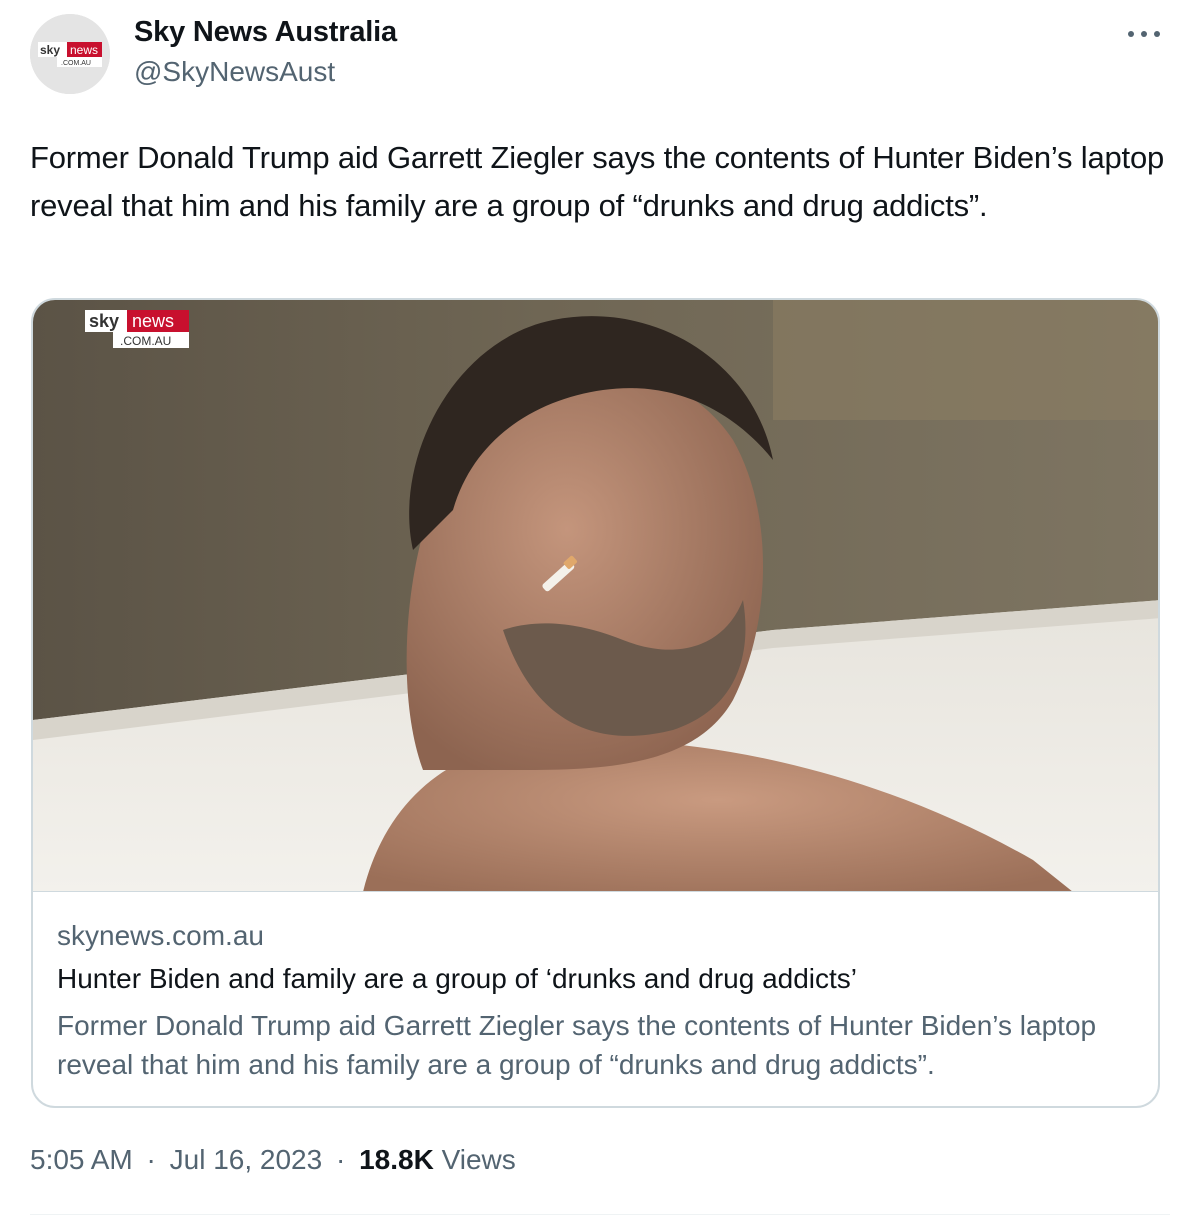 This screenshot has width=1200, height=1230. Describe the element at coordinates (160, 935) in the screenshot. I see `card-domain: skynews.com.au` at that location.